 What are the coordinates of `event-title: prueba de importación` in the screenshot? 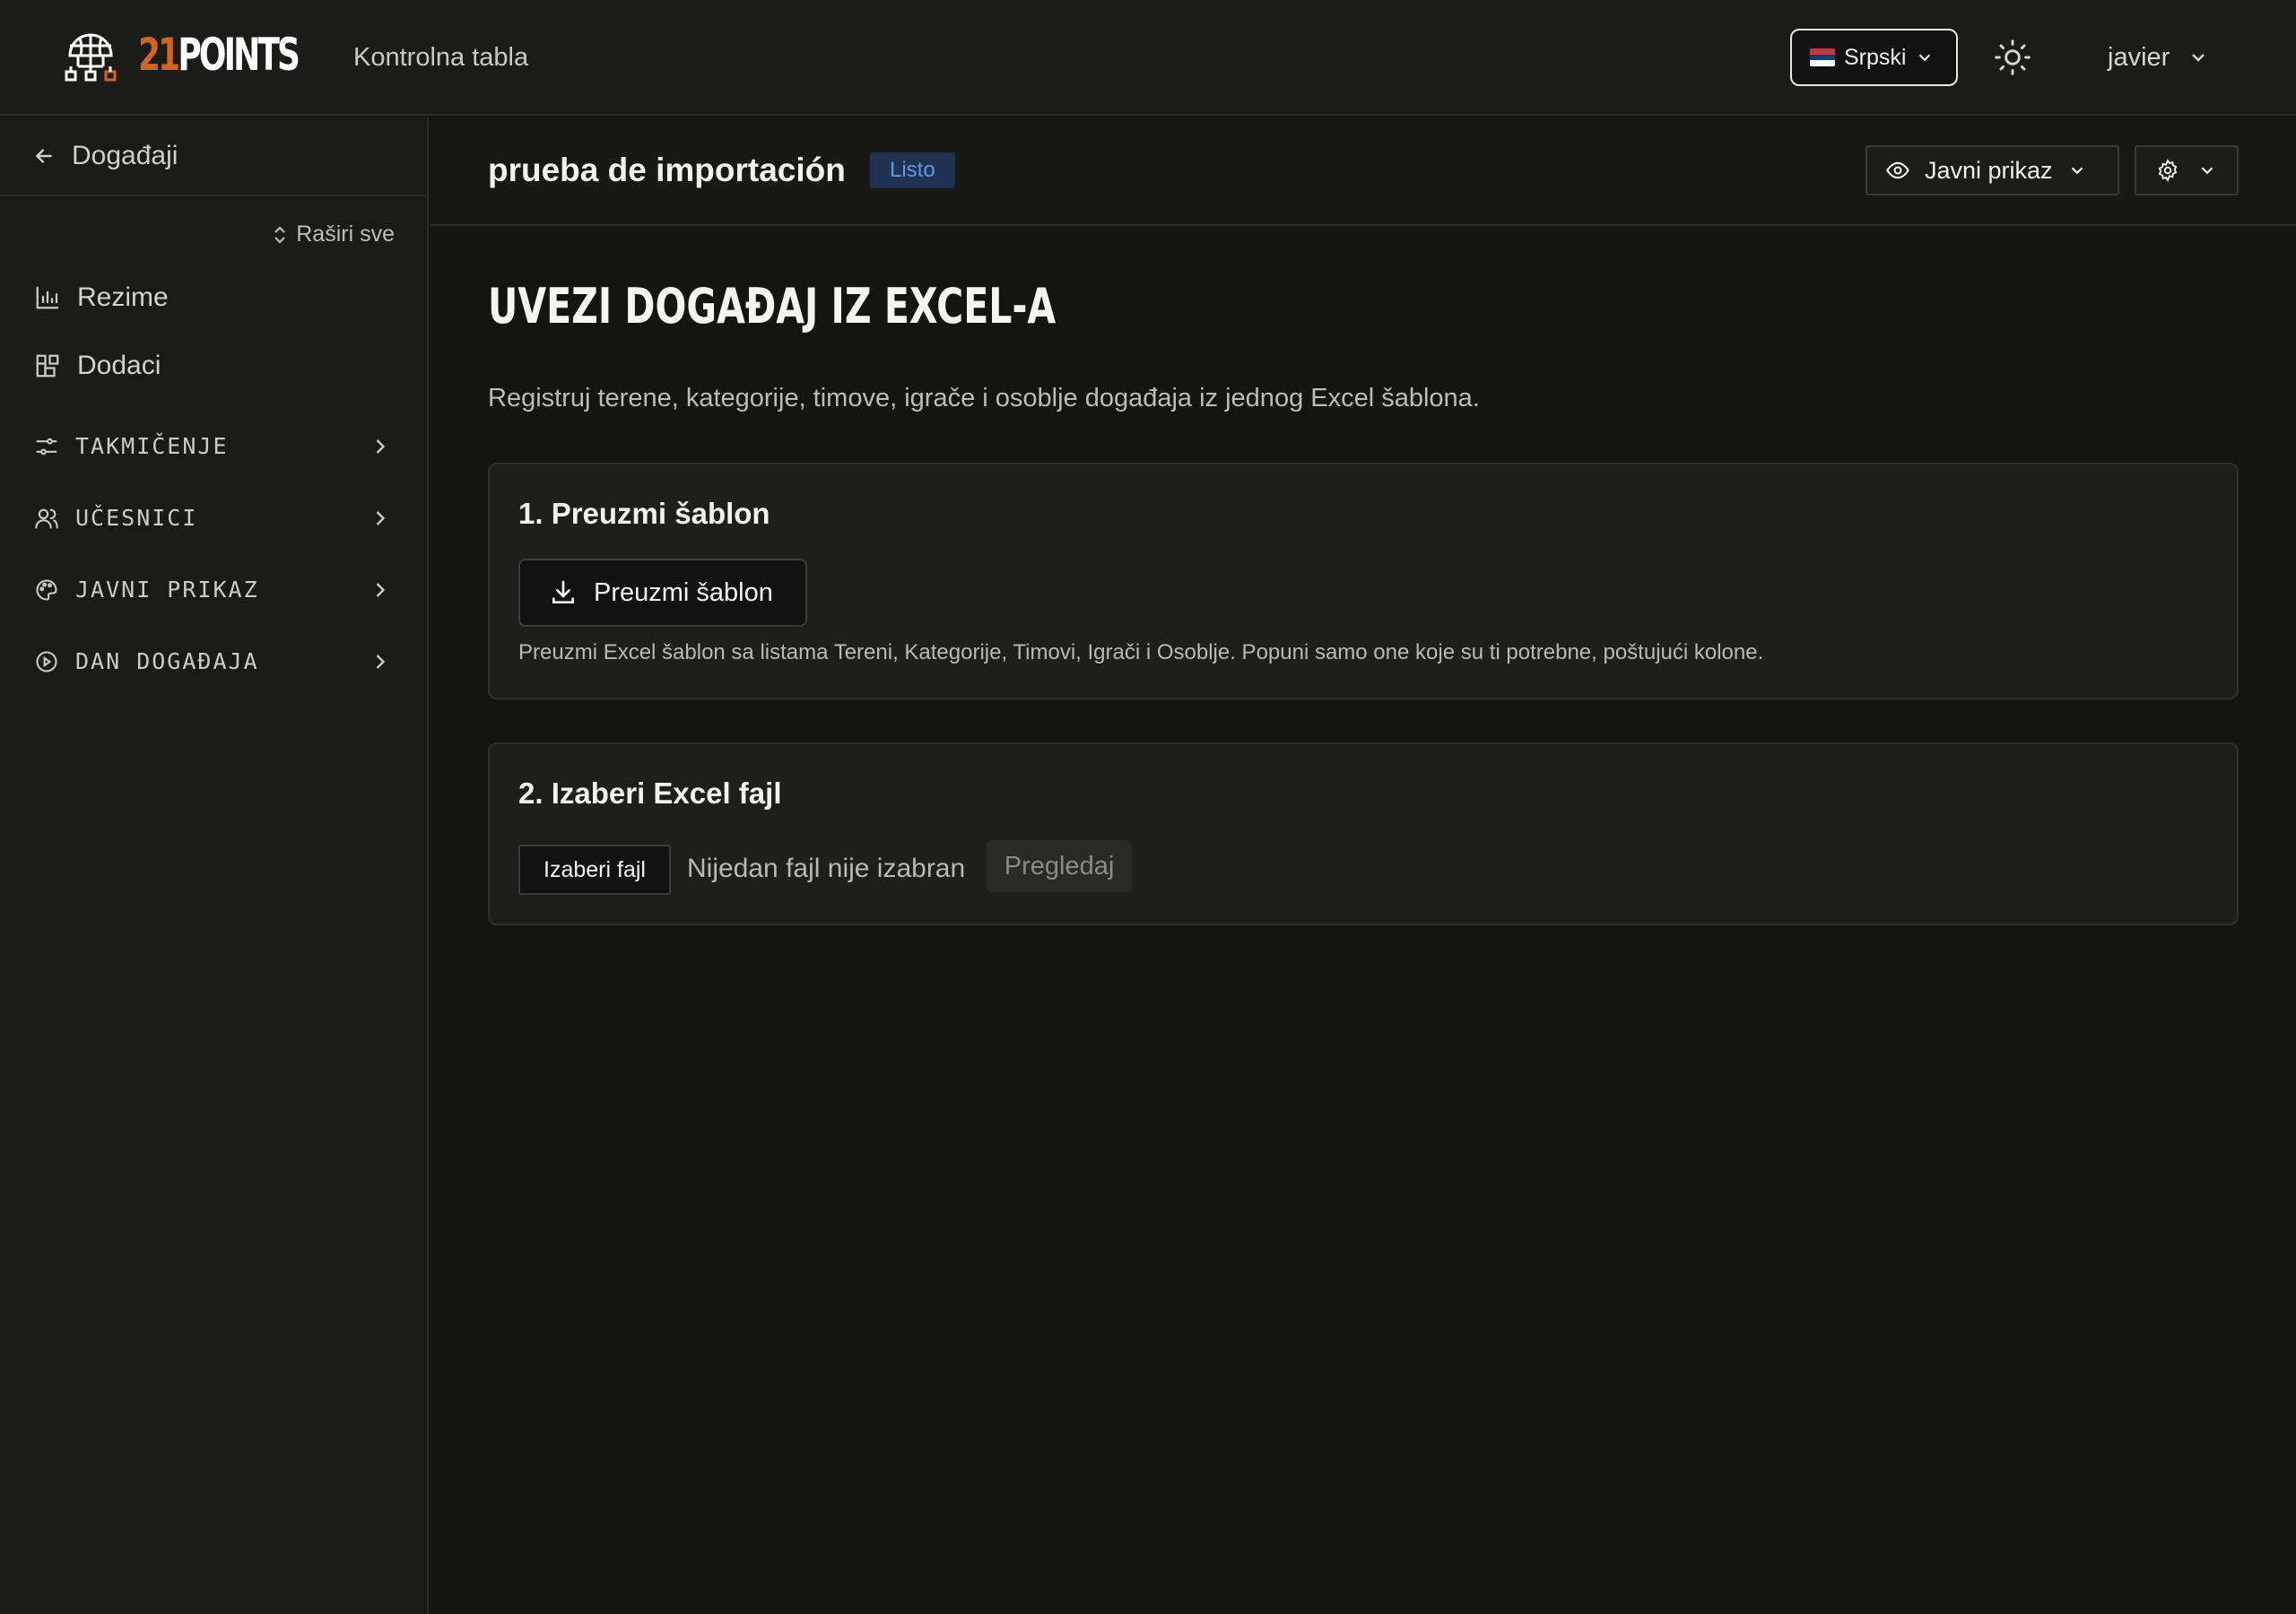 It's located at (667, 170).